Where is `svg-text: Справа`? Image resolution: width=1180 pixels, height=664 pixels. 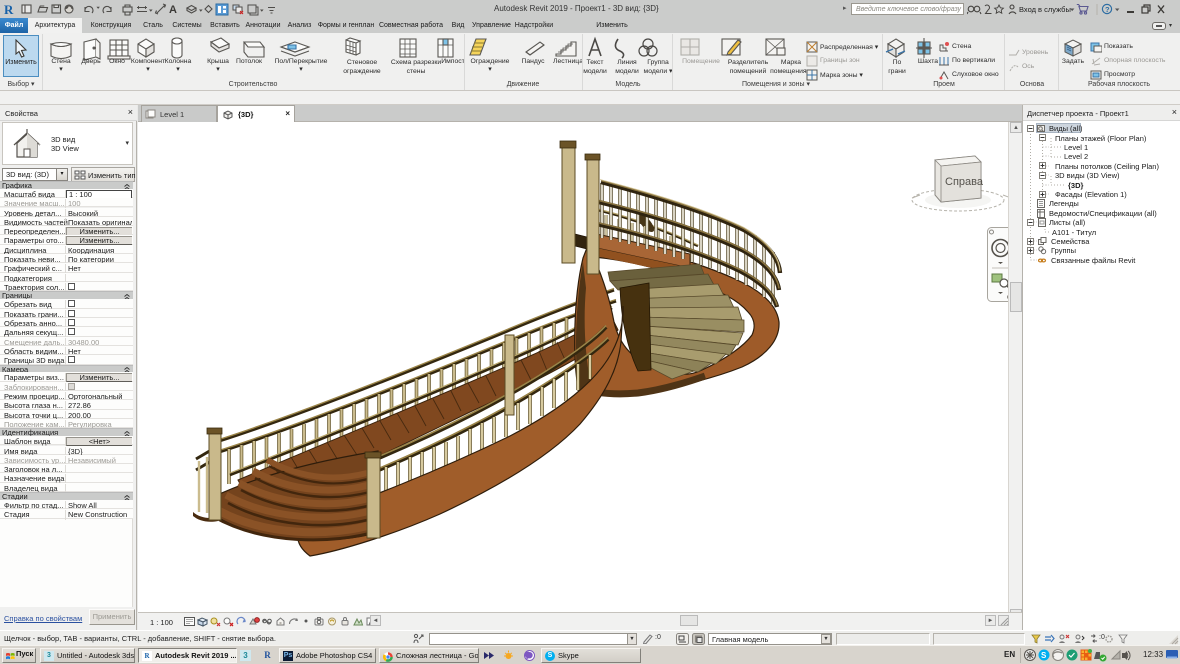 svg-text: Справа is located at coordinates (964, 182).